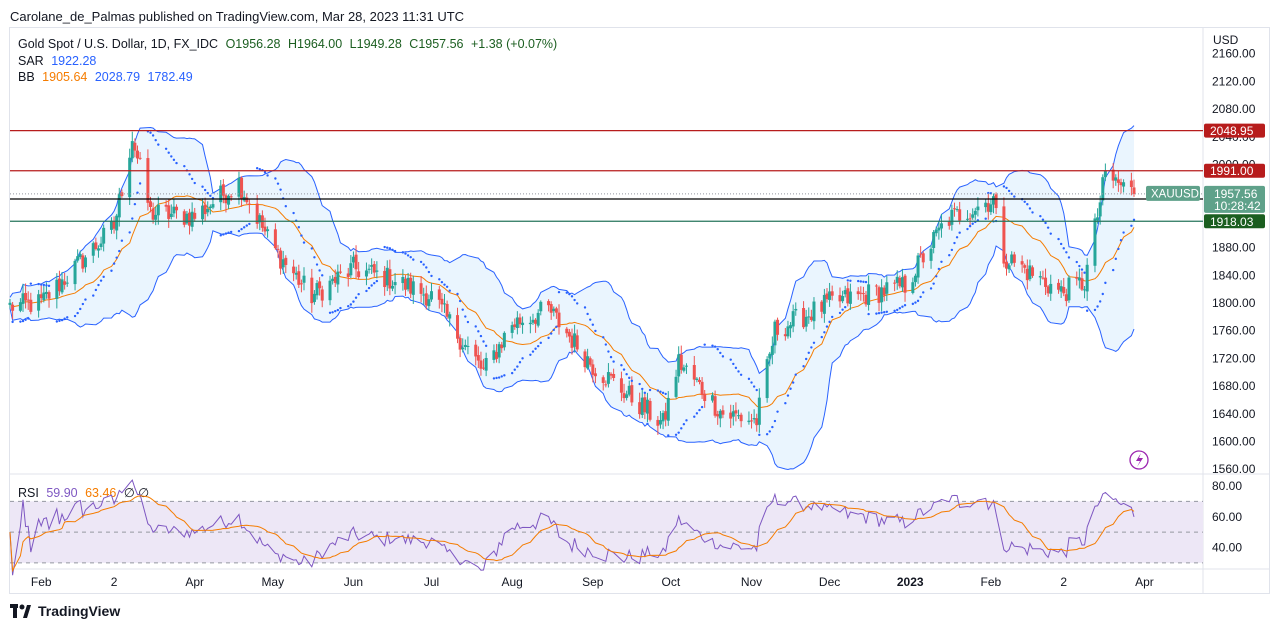  I want to click on tradingview-logo: TradingView, so click(65, 611).